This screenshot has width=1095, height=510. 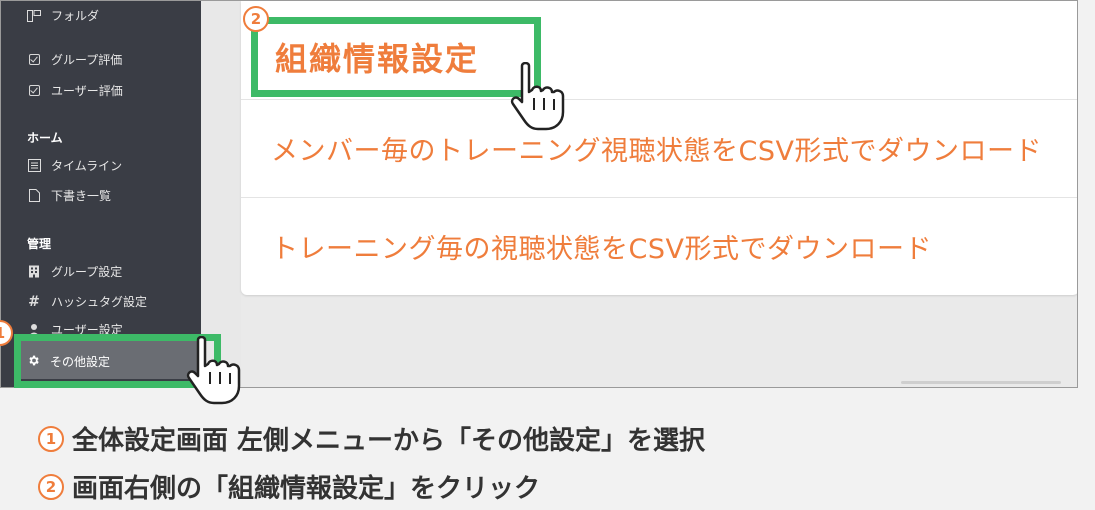 What do you see at coordinates (221, 194) in the screenshot?
I see `content-gutter` at bounding box center [221, 194].